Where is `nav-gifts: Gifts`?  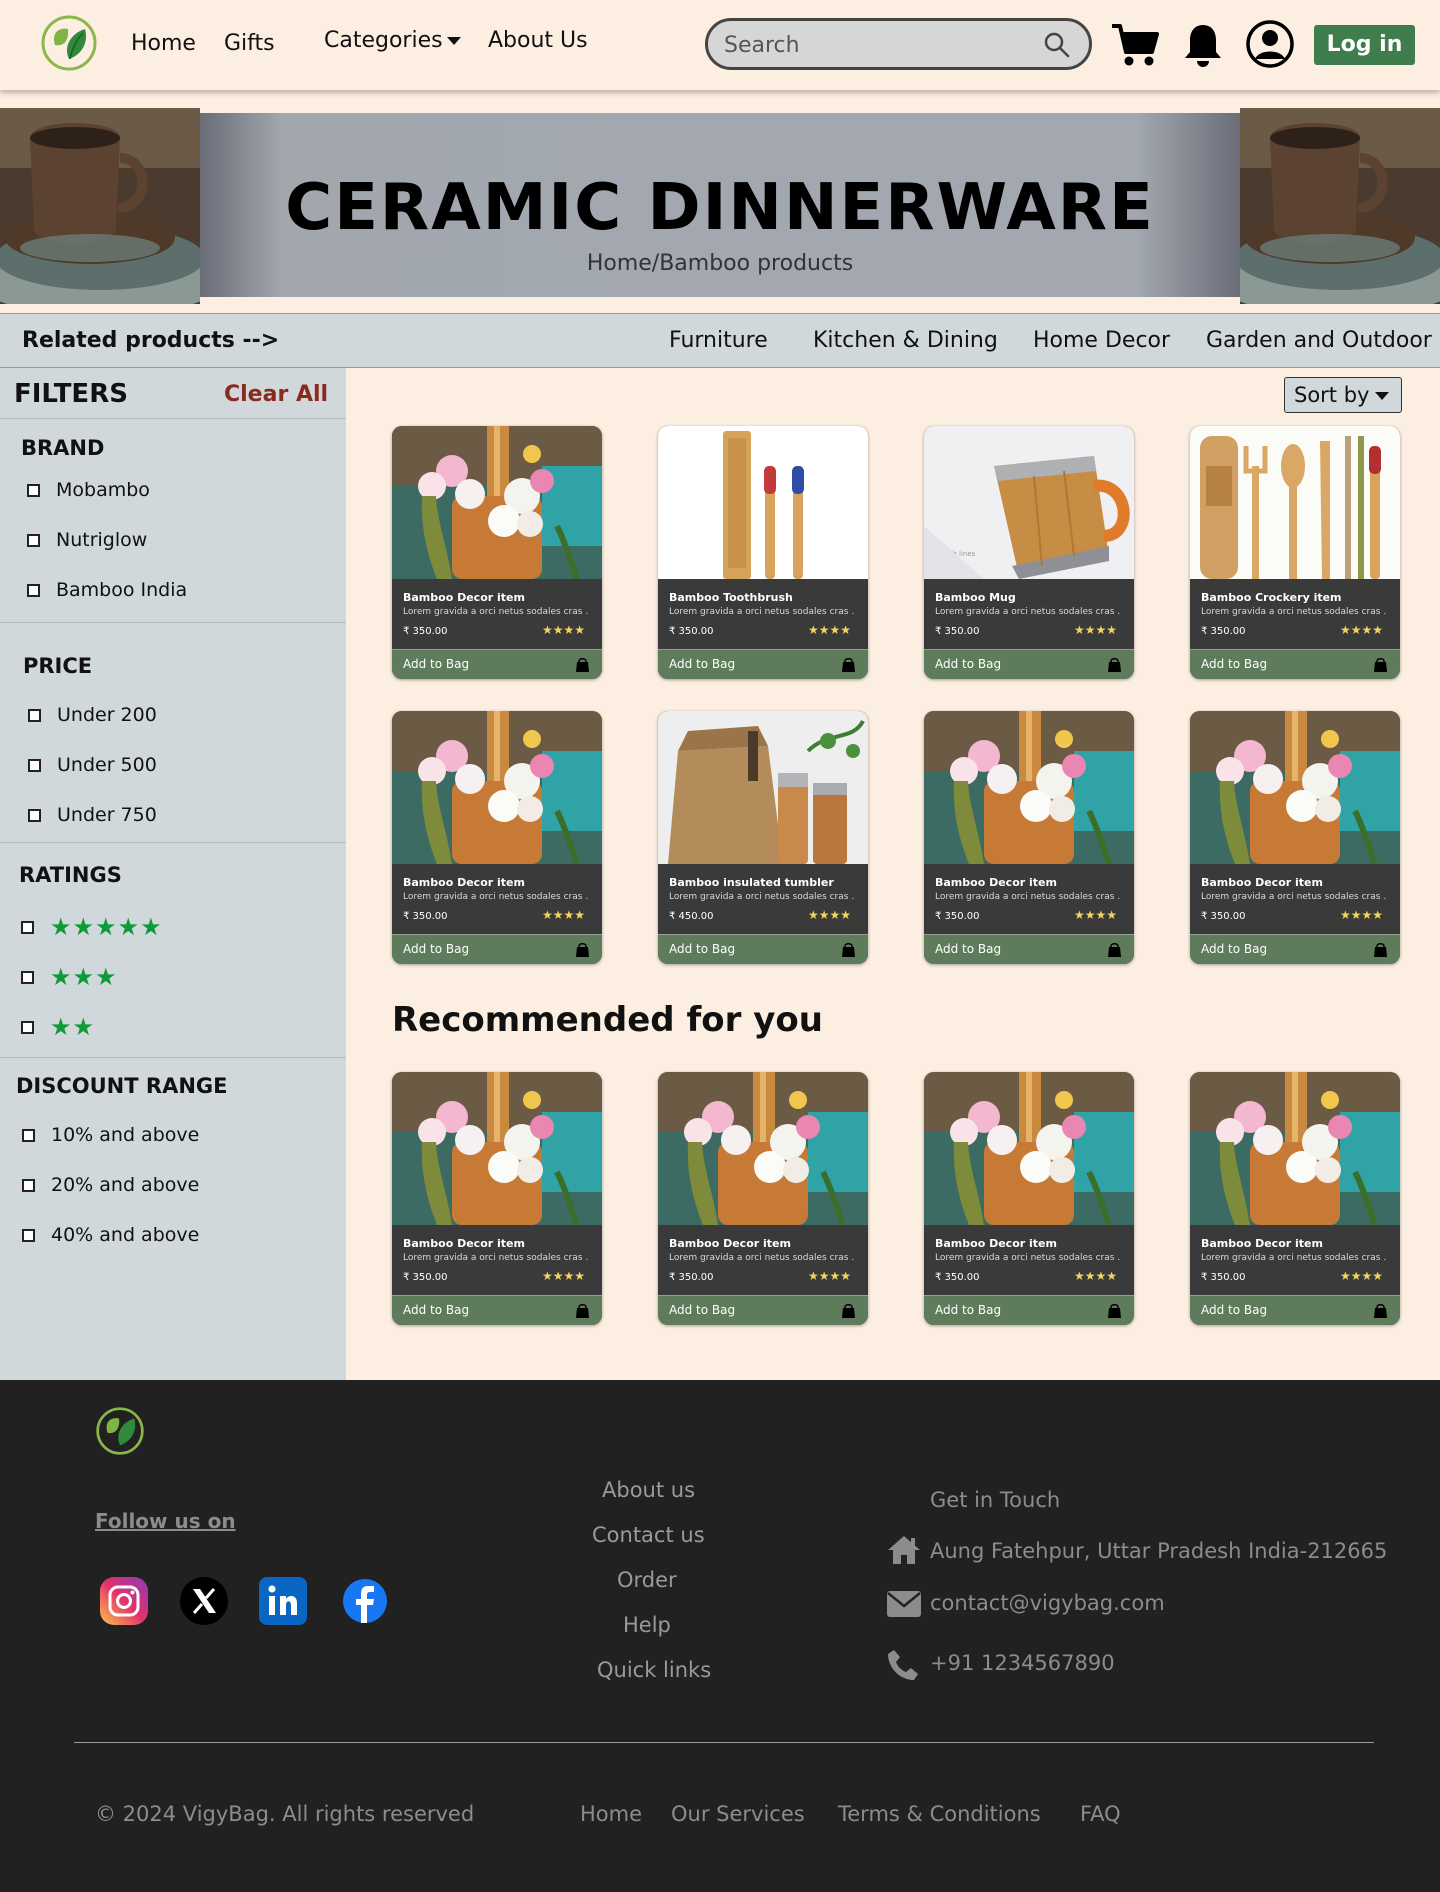
nav-gifts: Gifts is located at coordinates (249, 43).